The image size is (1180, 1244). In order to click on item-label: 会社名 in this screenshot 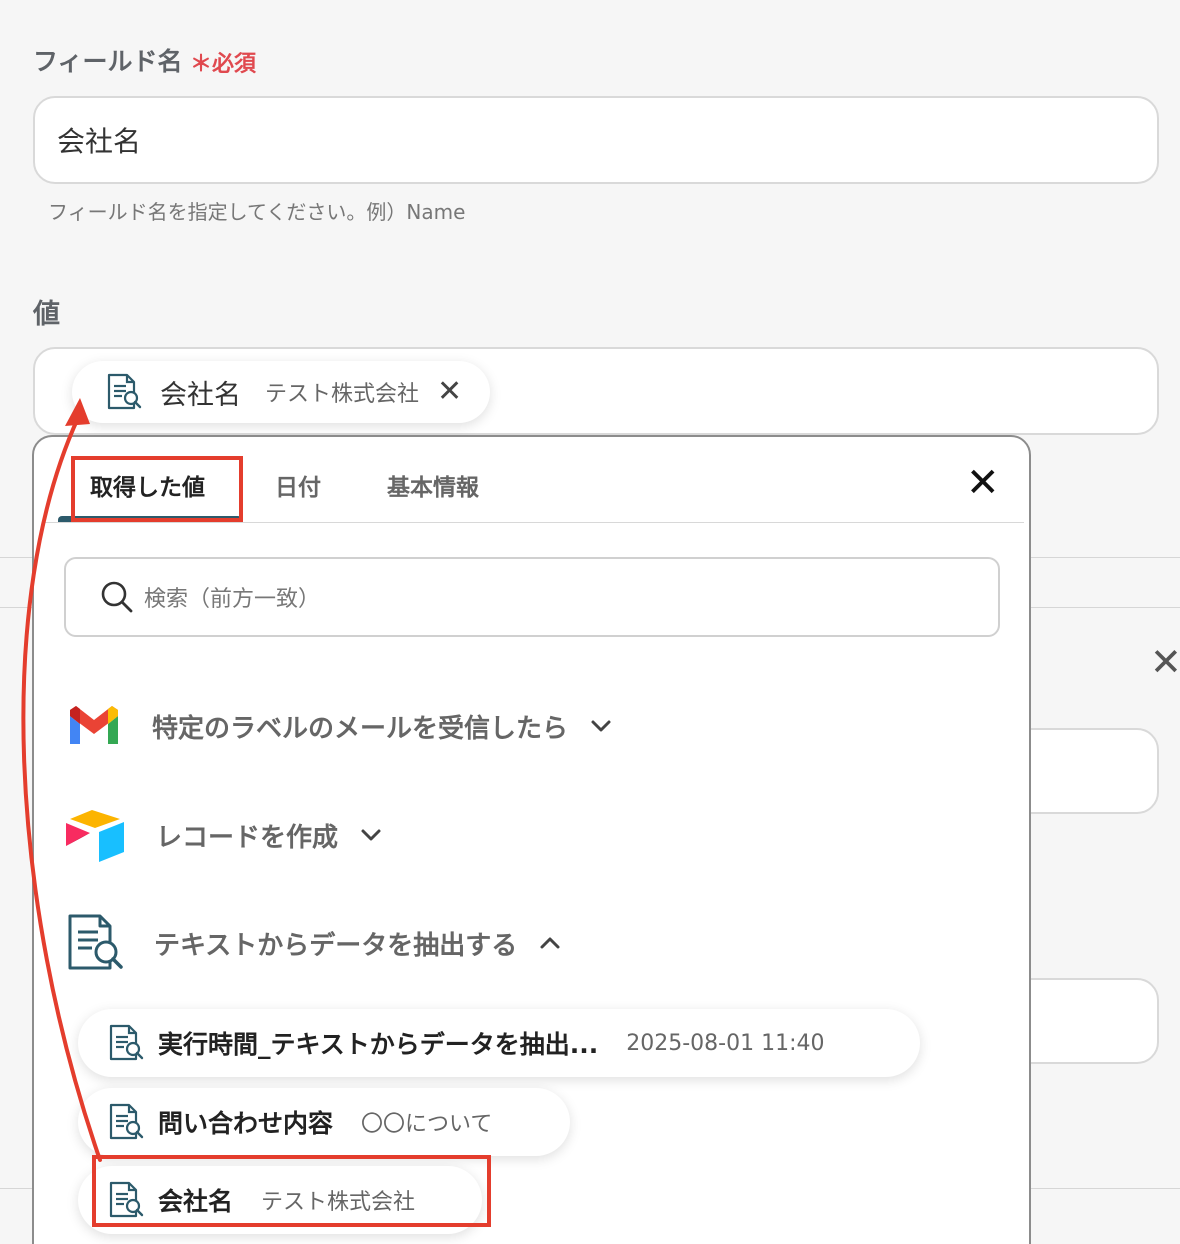, I will do `click(196, 1201)`.